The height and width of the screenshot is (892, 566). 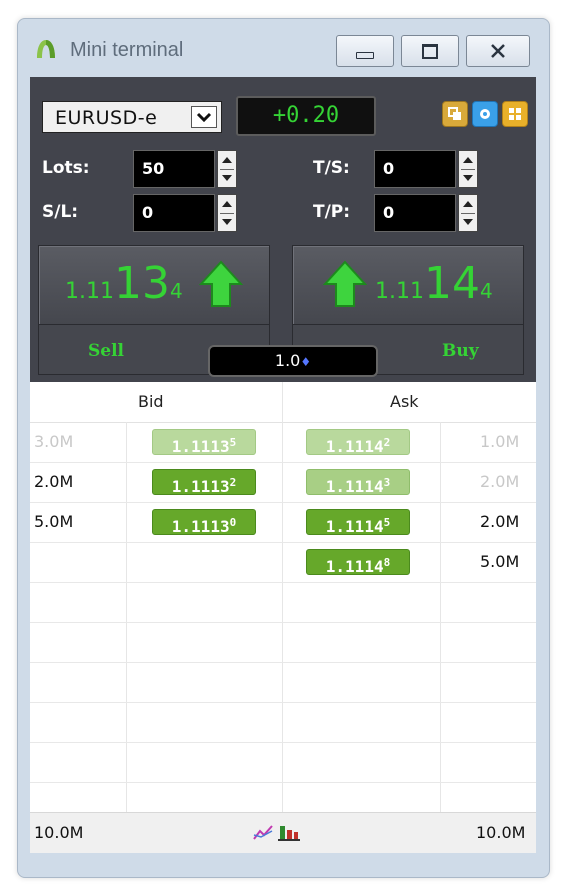 I want to click on title-bar: Mini terminal, so click(x=283, y=48).